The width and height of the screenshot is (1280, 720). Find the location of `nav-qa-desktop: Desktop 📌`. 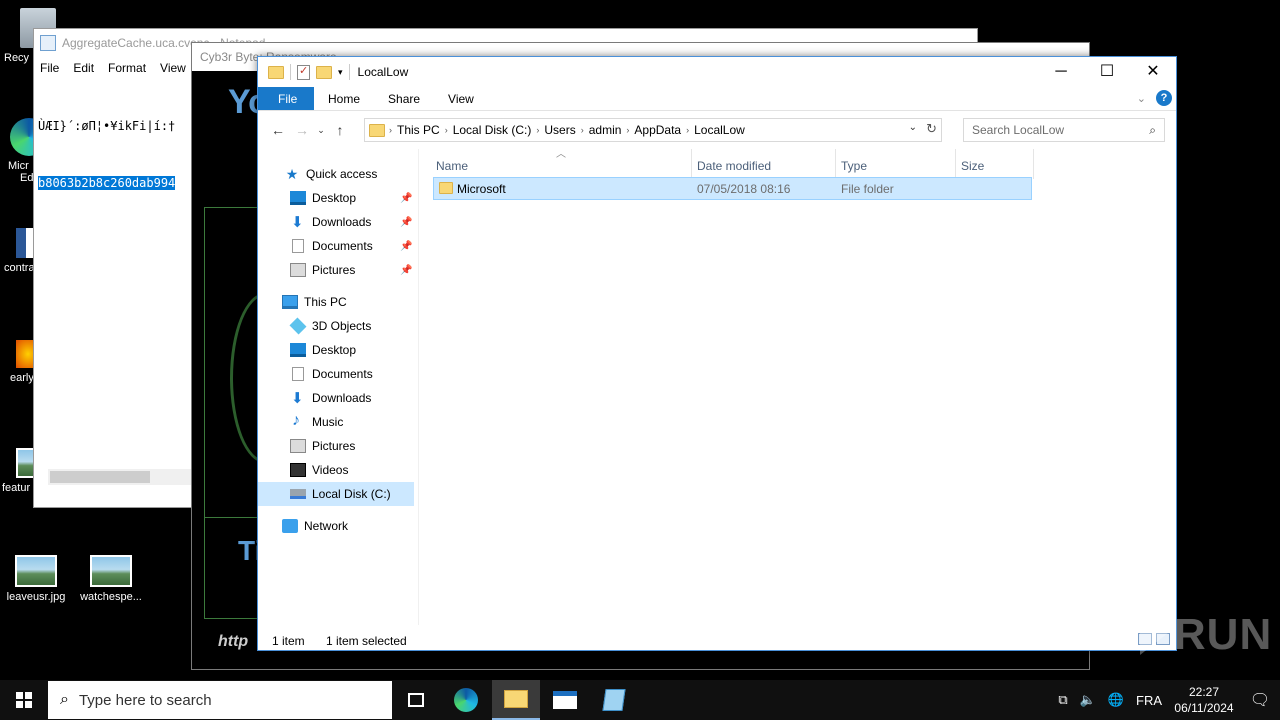

nav-qa-desktop: Desktop 📌 is located at coordinates (353, 198).